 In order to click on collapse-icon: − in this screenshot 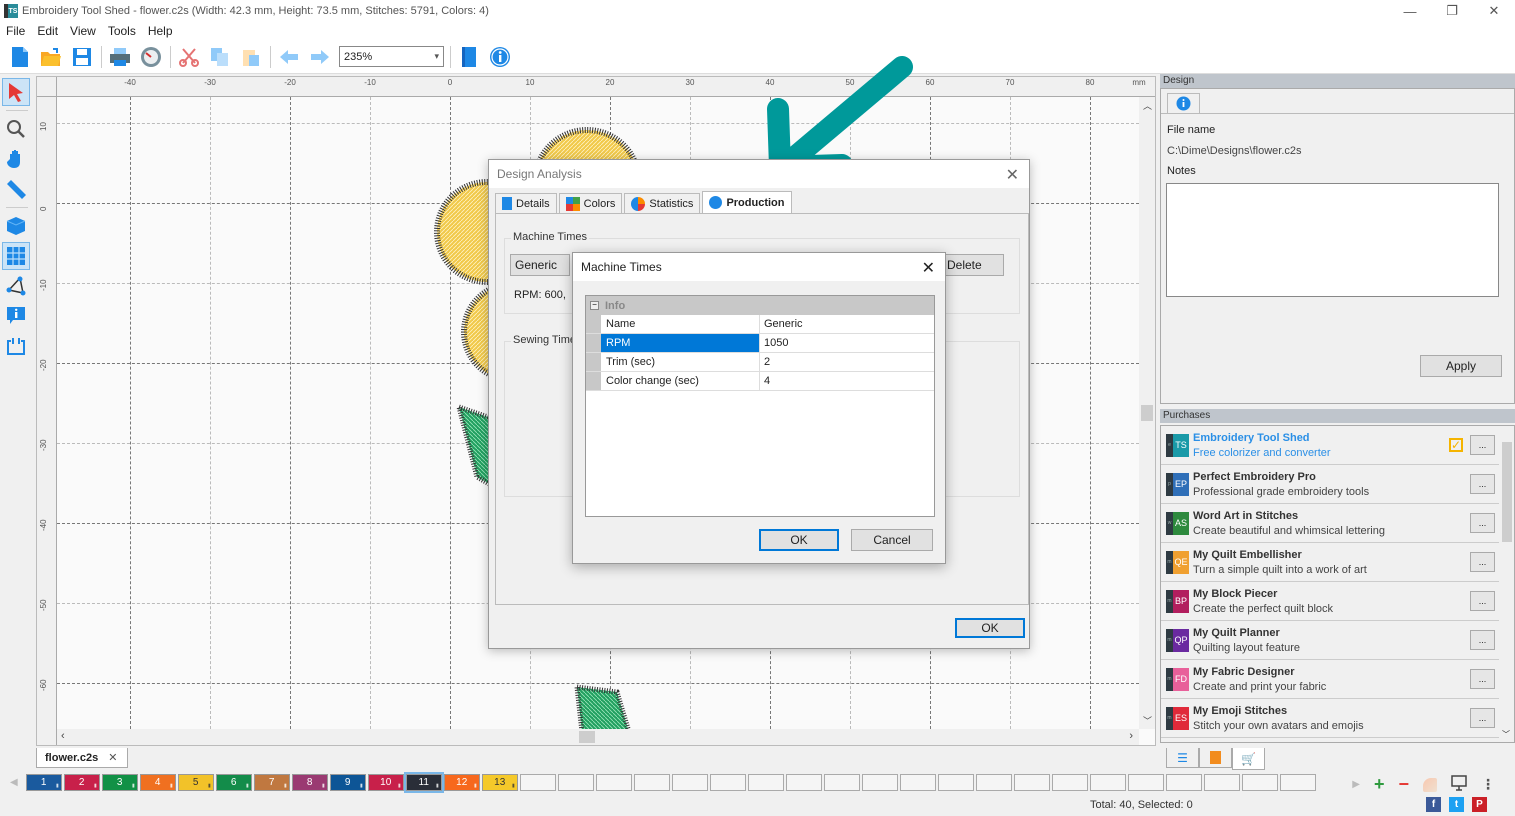, I will do `click(594, 305)`.